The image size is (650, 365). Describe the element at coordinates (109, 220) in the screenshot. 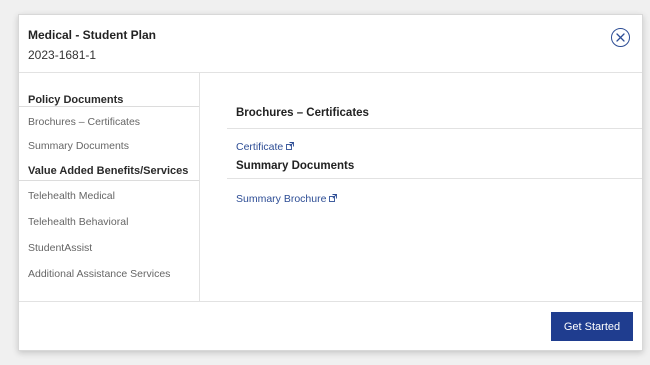

I see `sidebar-item-telehealth-behavioral: Telehealth Behavioral` at that location.